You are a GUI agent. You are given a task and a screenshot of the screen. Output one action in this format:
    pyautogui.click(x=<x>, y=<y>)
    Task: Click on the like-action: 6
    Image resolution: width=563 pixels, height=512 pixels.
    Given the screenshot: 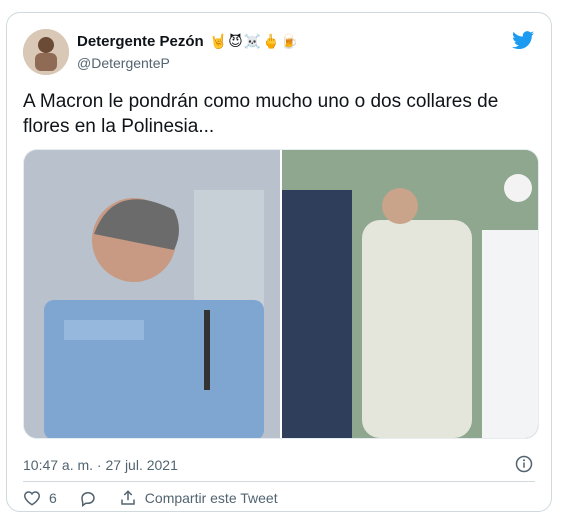 What is the action you would take?
    pyautogui.click(x=40, y=498)
    